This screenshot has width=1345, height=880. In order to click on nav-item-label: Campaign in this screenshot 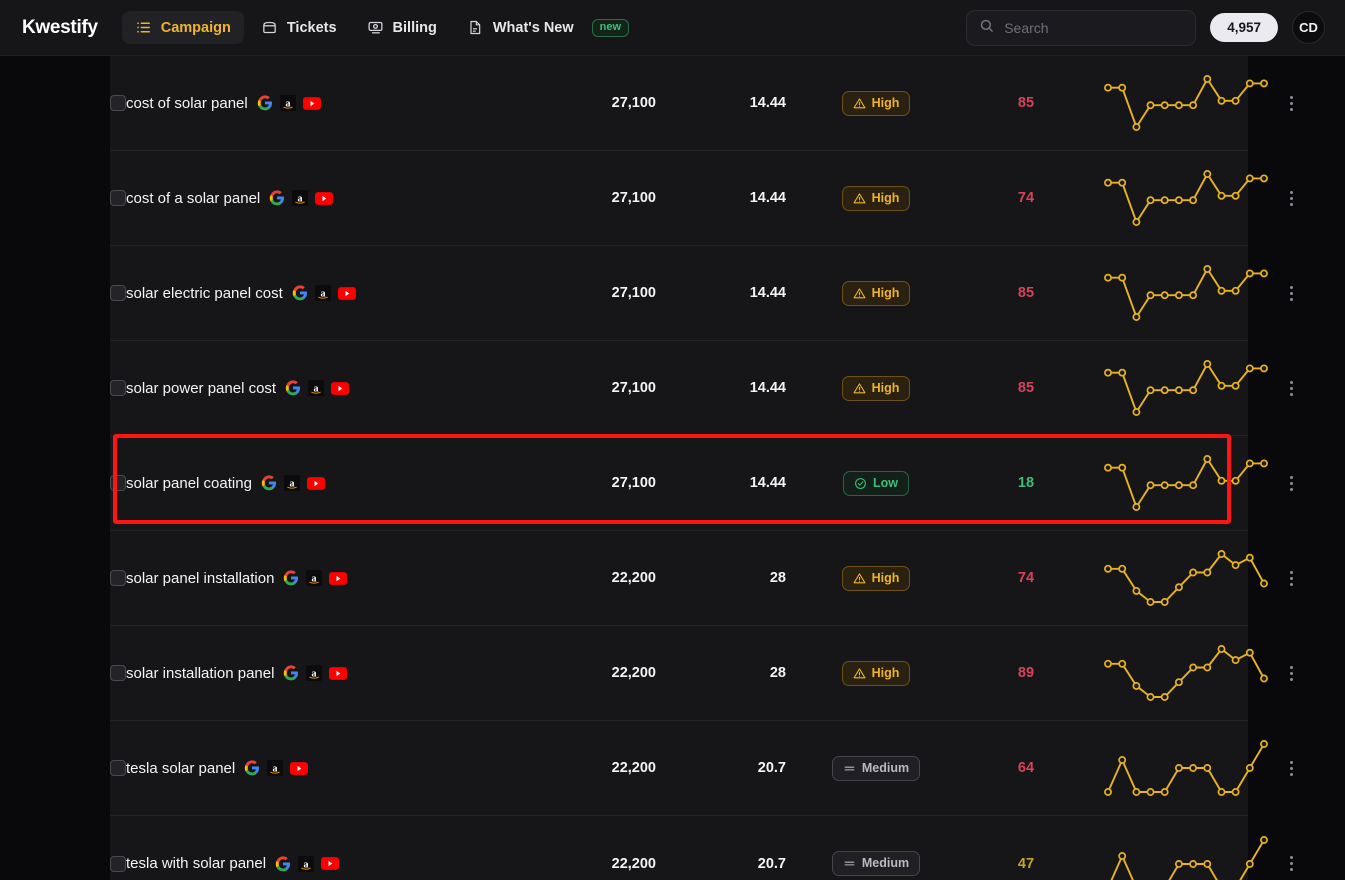, I will do `click(195, 27)`.